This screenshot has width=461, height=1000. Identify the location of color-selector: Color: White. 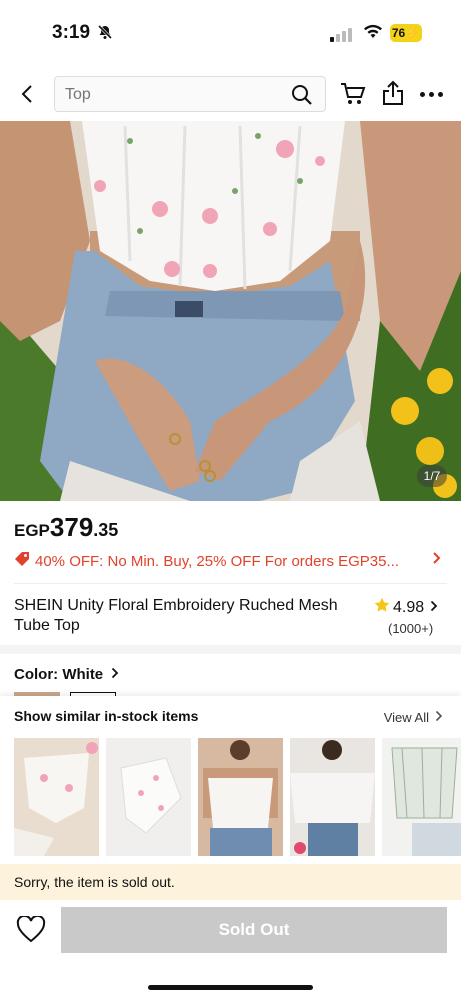
(66, 674).